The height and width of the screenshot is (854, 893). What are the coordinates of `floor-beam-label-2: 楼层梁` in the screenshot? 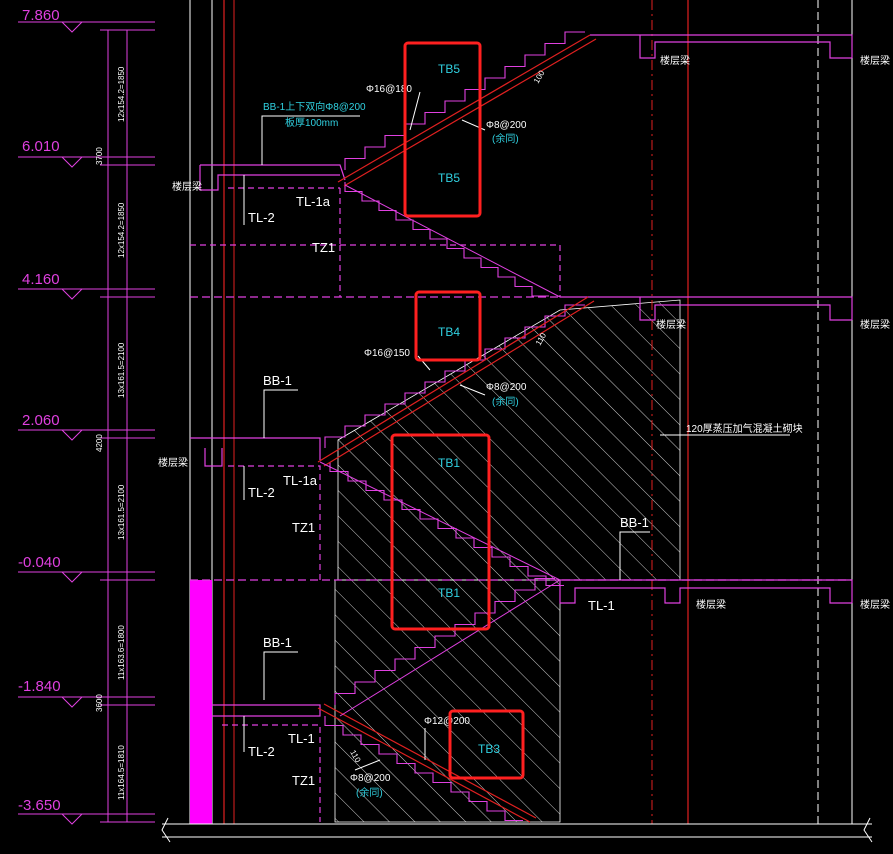 It's located at (675, 60).